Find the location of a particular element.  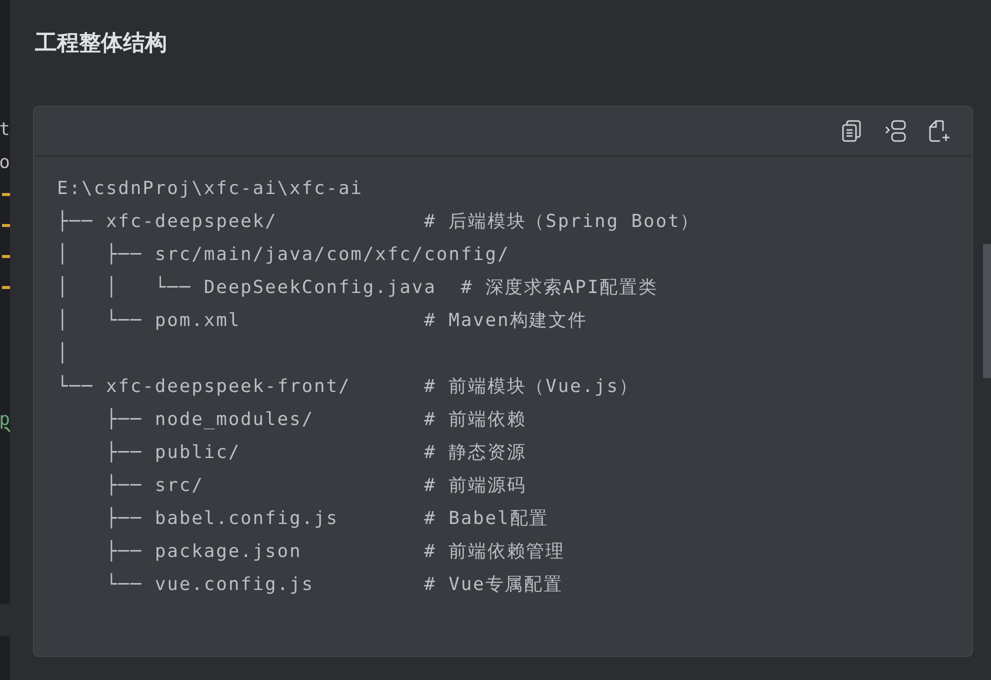

code-char: o is located at coordinates (5, 163).